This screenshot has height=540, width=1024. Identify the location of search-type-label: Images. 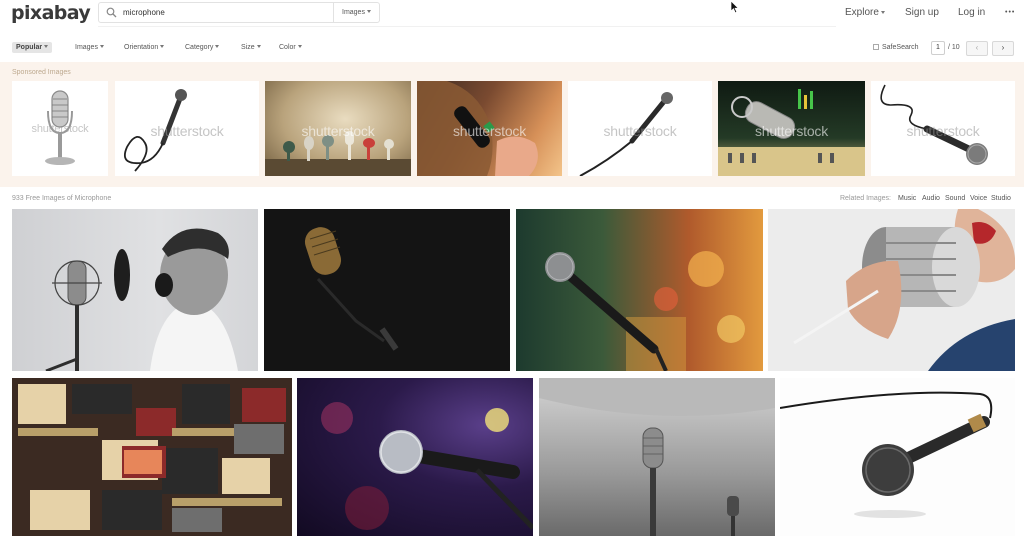
(353, 12).